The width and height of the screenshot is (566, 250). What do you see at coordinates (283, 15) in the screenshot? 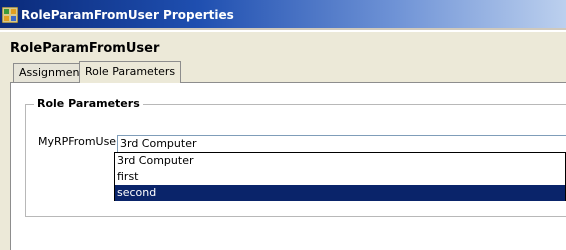
I see `title-bar: RoleParamFromUser Properties` at bounding box center [283, 15].